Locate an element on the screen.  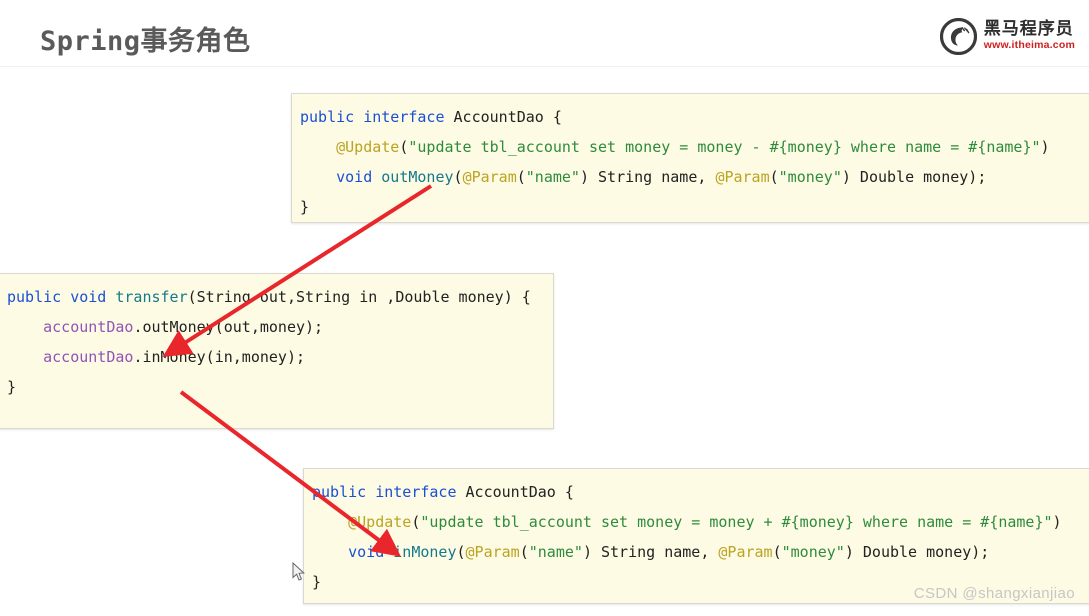
code-token: .inMoney(in,money); is located at coordinates (219, 357).